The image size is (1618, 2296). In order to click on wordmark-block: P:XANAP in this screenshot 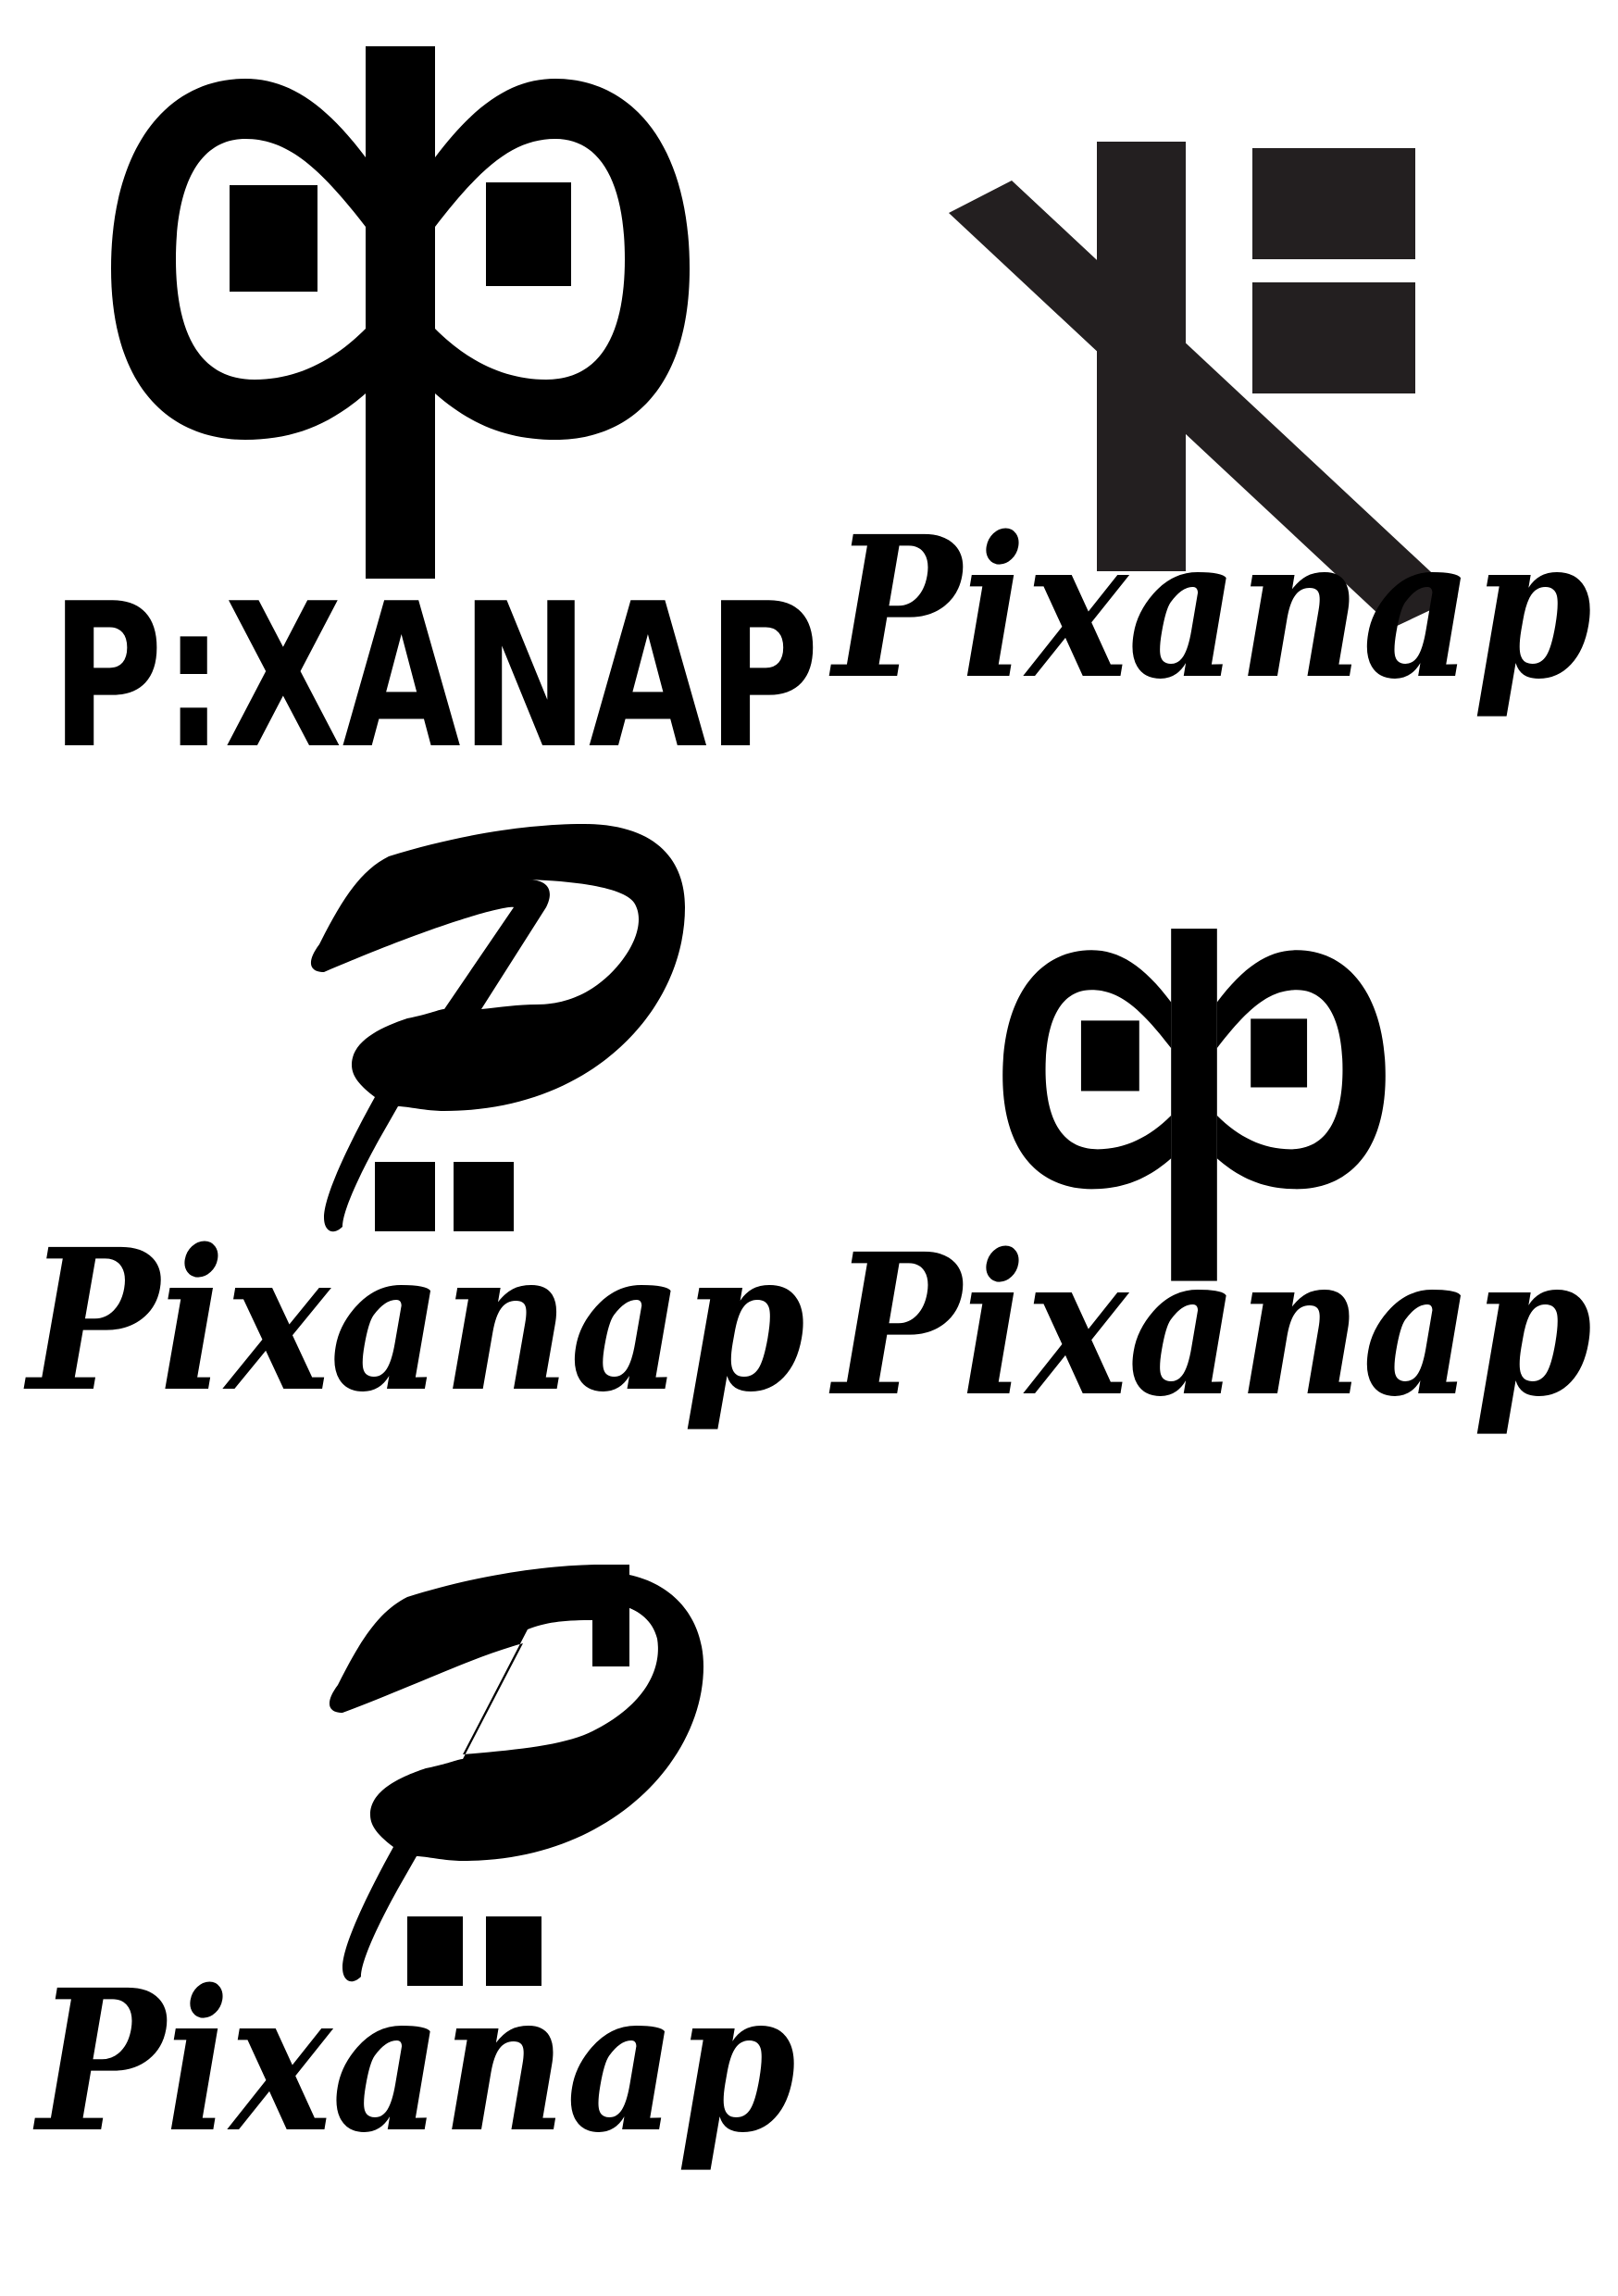, I will do `click(435, 676)`.